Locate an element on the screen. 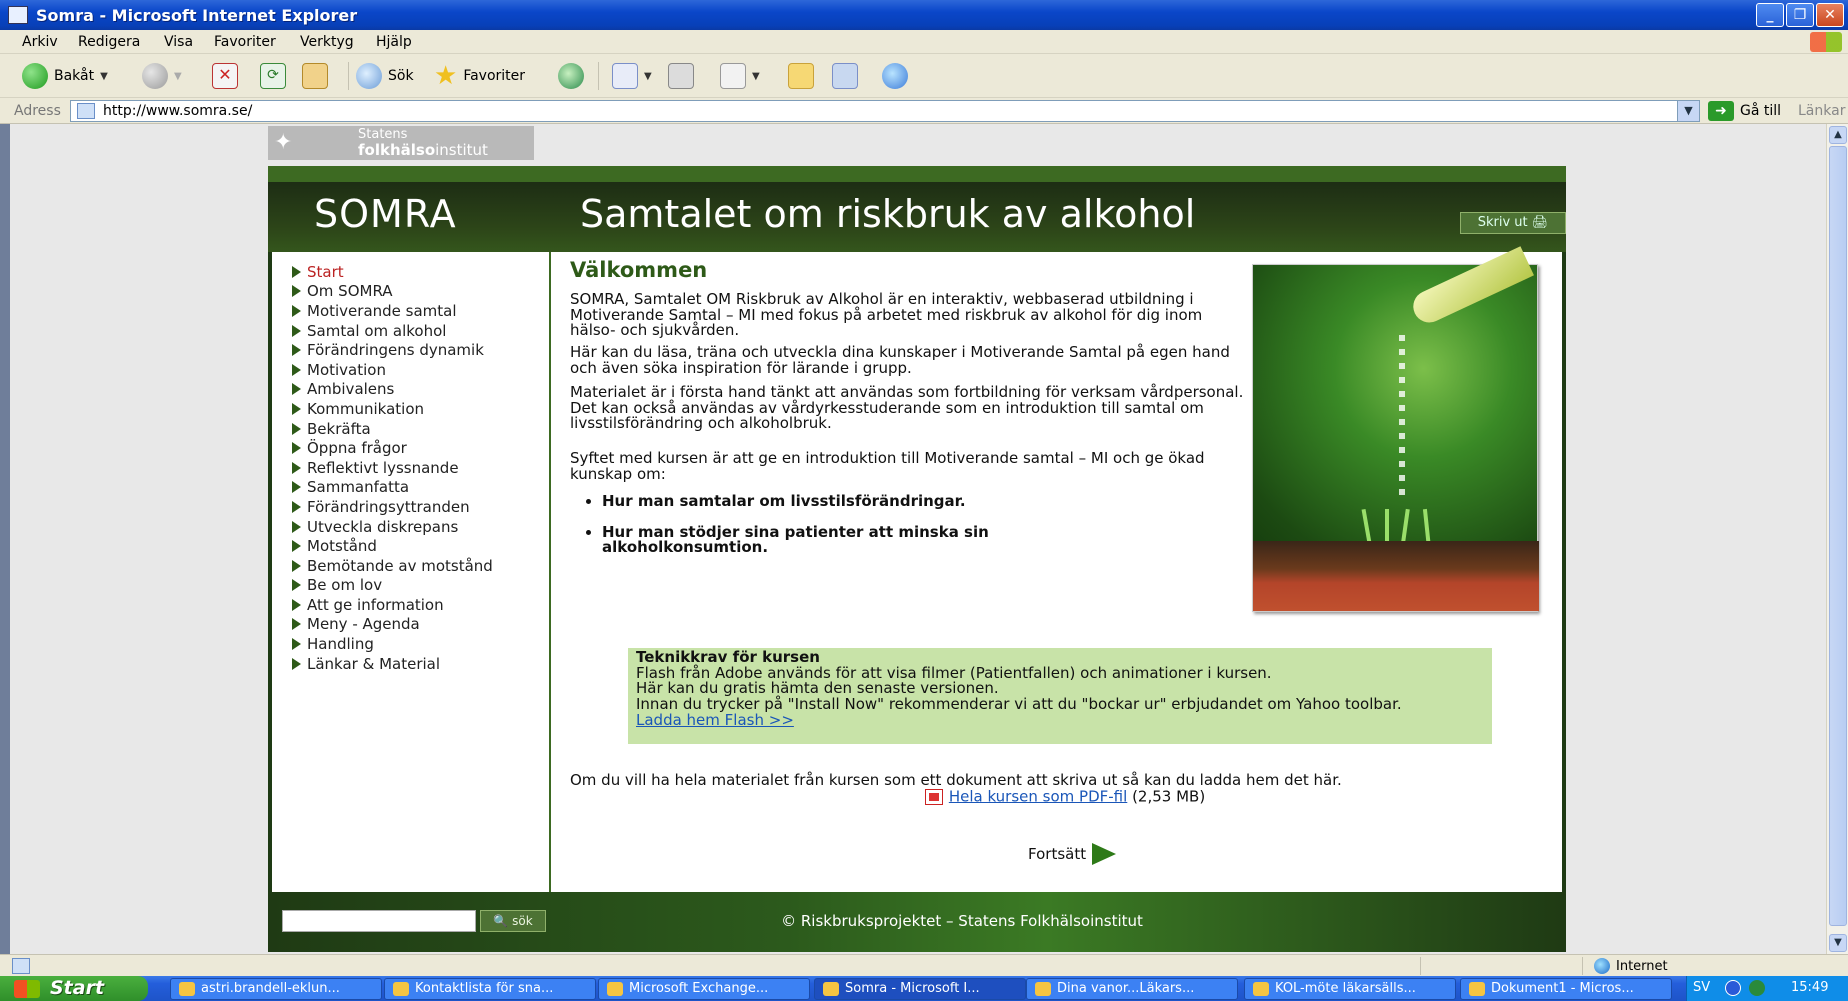  nav-item-11: Sammanfatta is located at coordinates (392, 488).